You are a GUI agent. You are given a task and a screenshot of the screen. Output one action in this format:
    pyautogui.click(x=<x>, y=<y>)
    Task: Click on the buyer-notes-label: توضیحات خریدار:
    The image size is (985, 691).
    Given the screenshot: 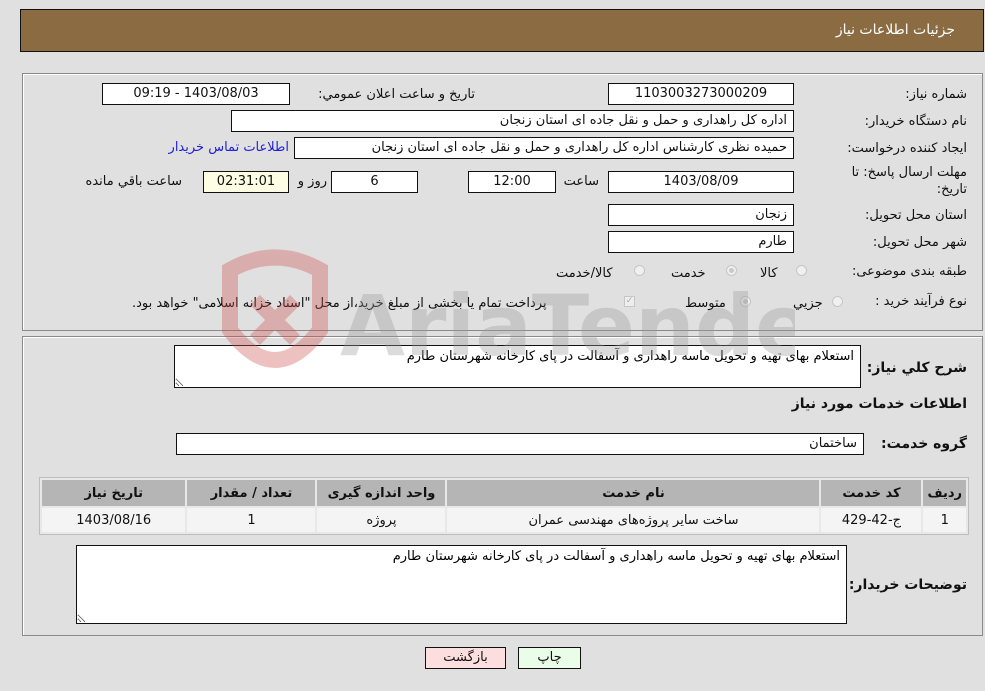 What is the action you would take?
    pyautogui.click(x=907, y=585)
    